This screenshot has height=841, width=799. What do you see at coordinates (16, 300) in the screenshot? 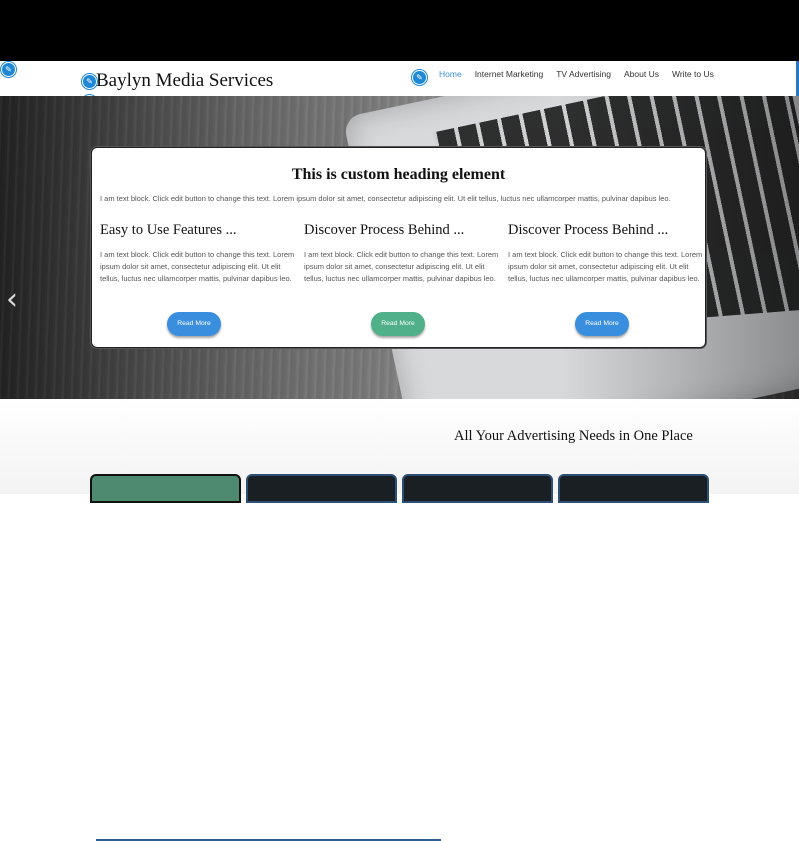
I see `chevron-left-icon: ‹` at bounding box center [16, 300].